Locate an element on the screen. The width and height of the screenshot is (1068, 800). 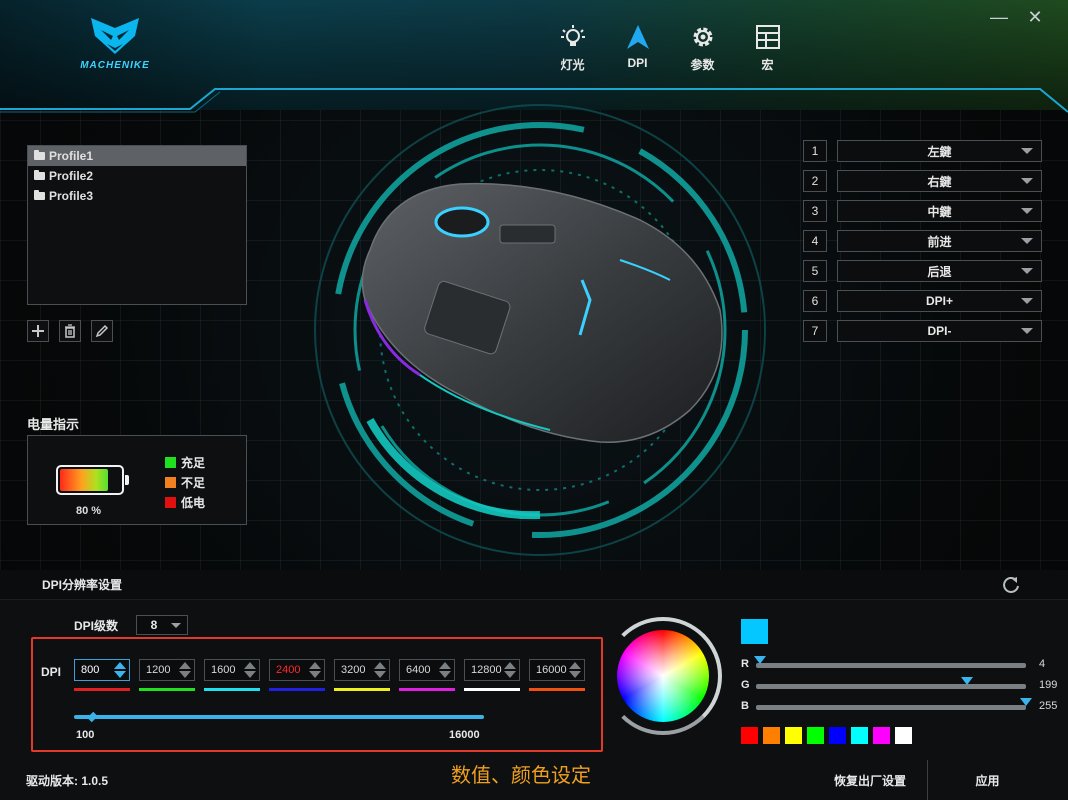
add-icon is located at coordinates (38, 331).